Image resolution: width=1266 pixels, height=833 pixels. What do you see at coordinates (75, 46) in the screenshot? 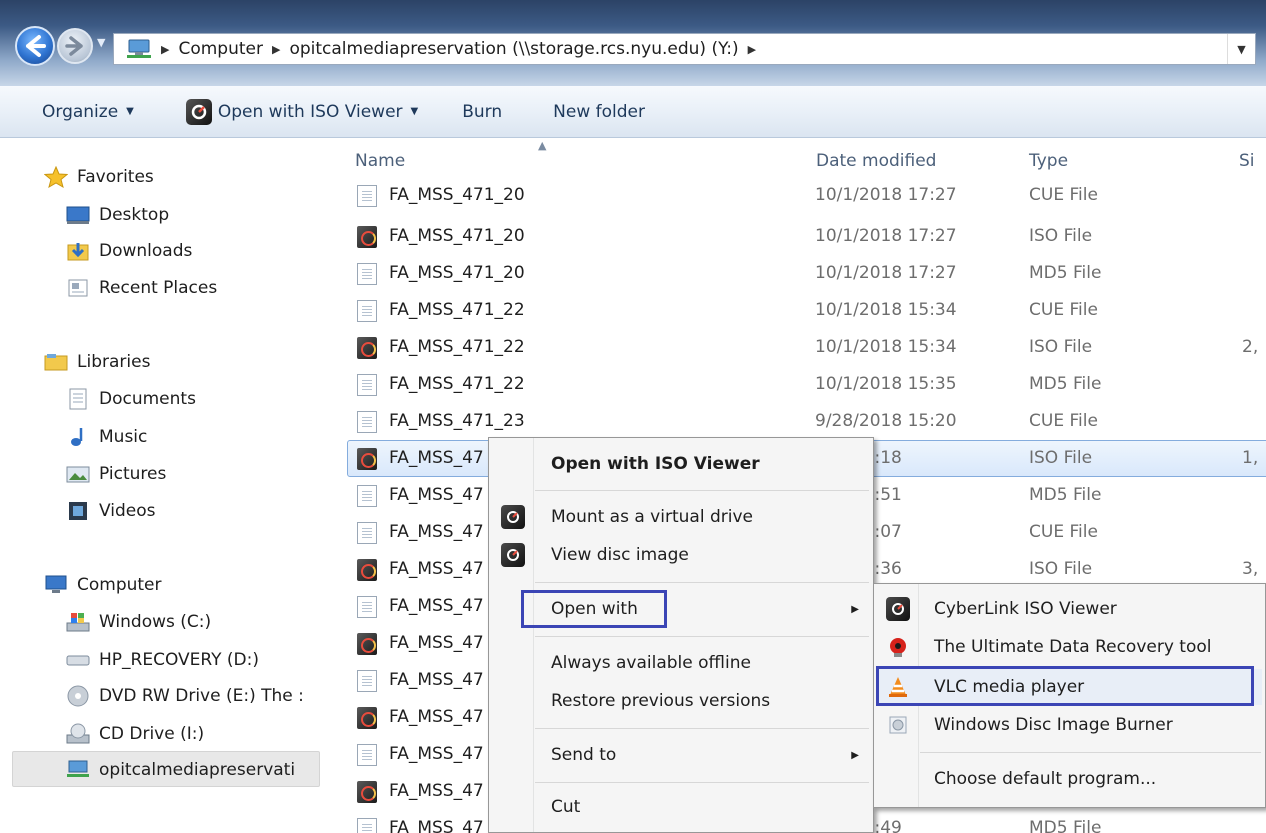
I see `forward-button` at bounding box center [75, 46].